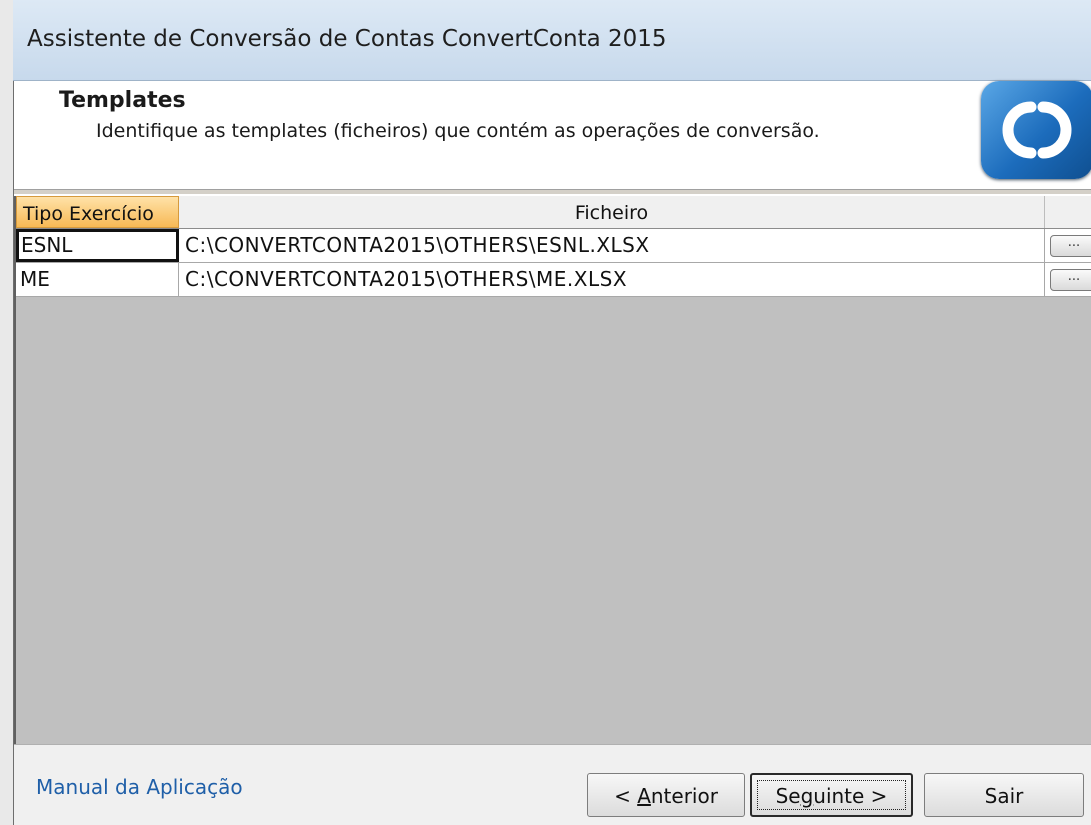  Describe the element at coordinates (612, 279) in the screenshot. I see `cell-ficheiro: C:\CONVERTCONTA2015\OTHERS\ME.XLSX` at that location.